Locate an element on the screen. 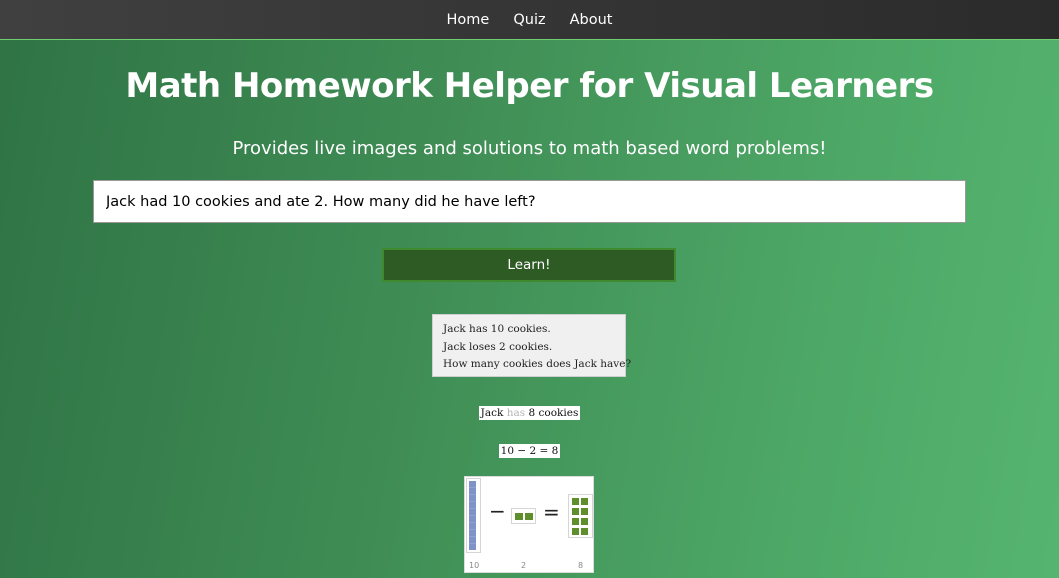 This screenshot has width=1059, height=578. nav-link-quiz: Quiz is located at coordinates (529, 20).